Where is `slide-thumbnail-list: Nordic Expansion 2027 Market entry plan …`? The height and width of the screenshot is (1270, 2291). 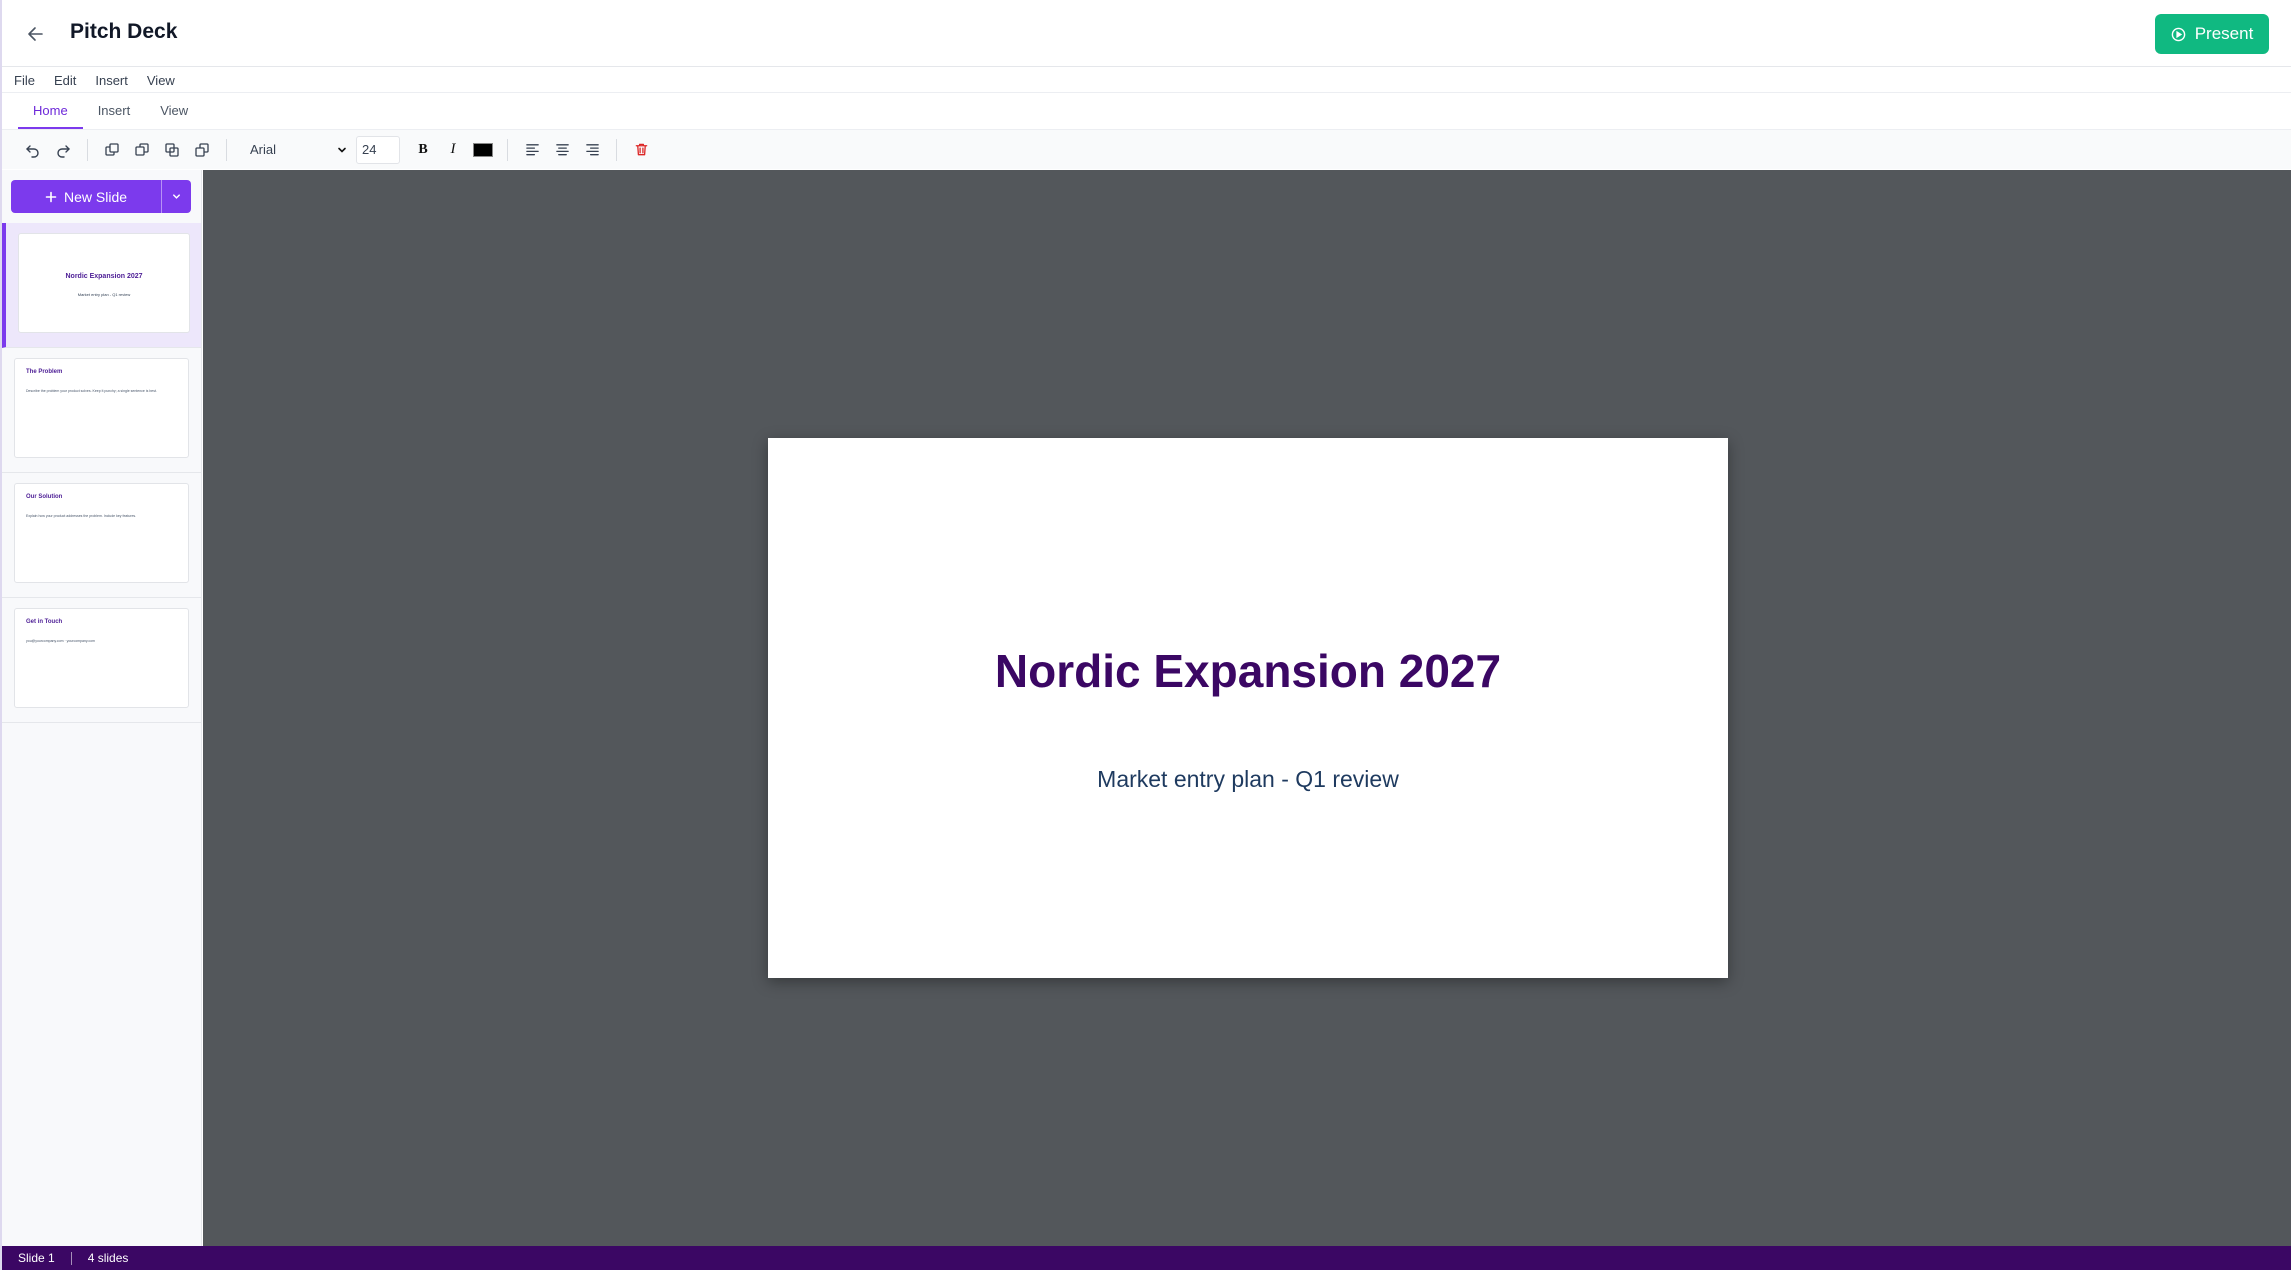 slide-thumbnail-list: Nordic Expansion 2027 Market entry plan … is located at coordinates (101, 473).